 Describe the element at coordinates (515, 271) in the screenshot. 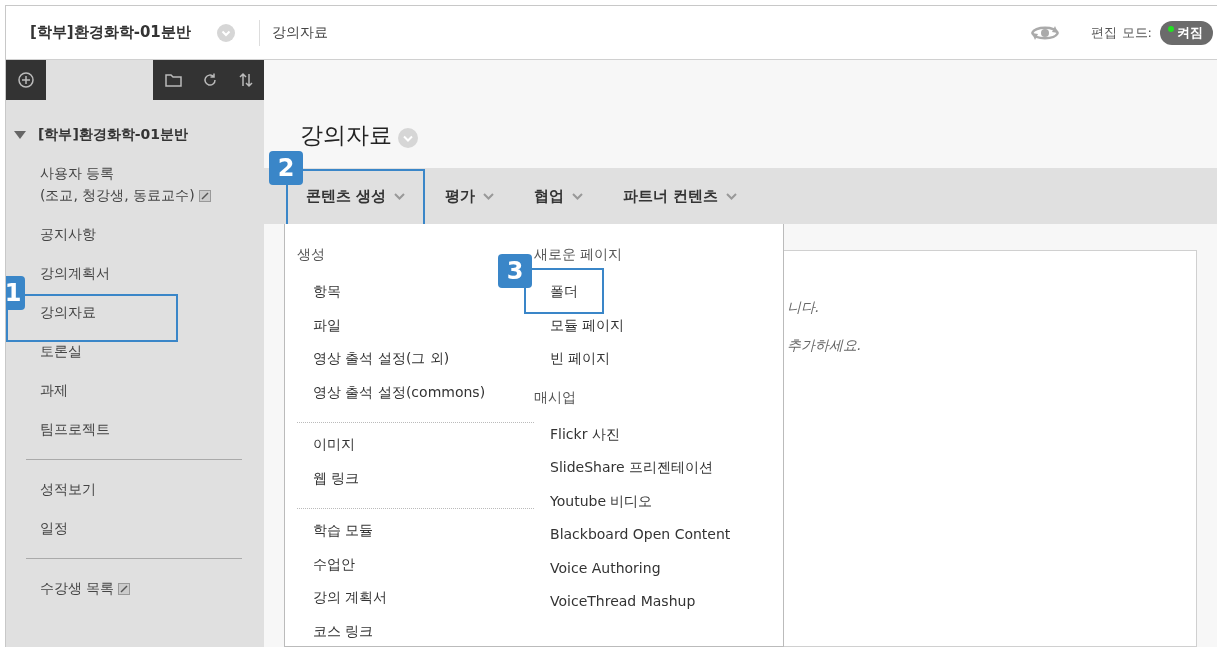

I see `step-number-badge: 3` at that location.